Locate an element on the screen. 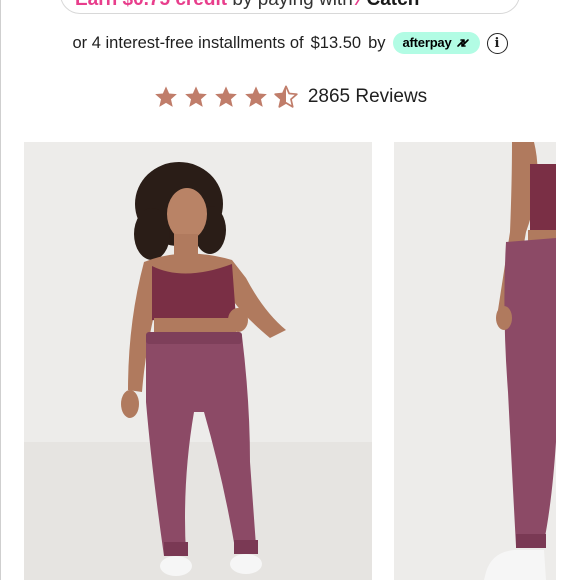 The height and width of the screenshot is (580, 580). reviews-count-link: 2865 Reviews is located at coordinates (367, 97).